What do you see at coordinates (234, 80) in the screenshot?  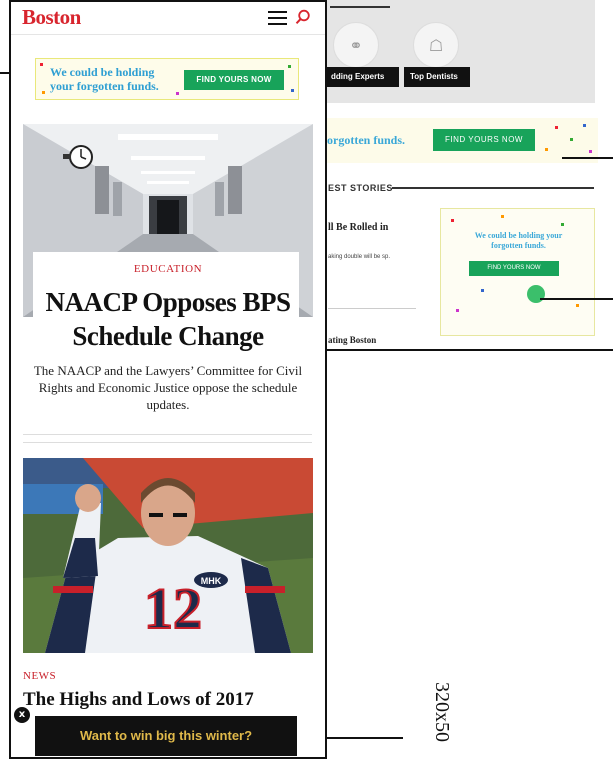 I see `find-yours-now-button: FIND YOURS NOW` at bounding box center [234, 80].